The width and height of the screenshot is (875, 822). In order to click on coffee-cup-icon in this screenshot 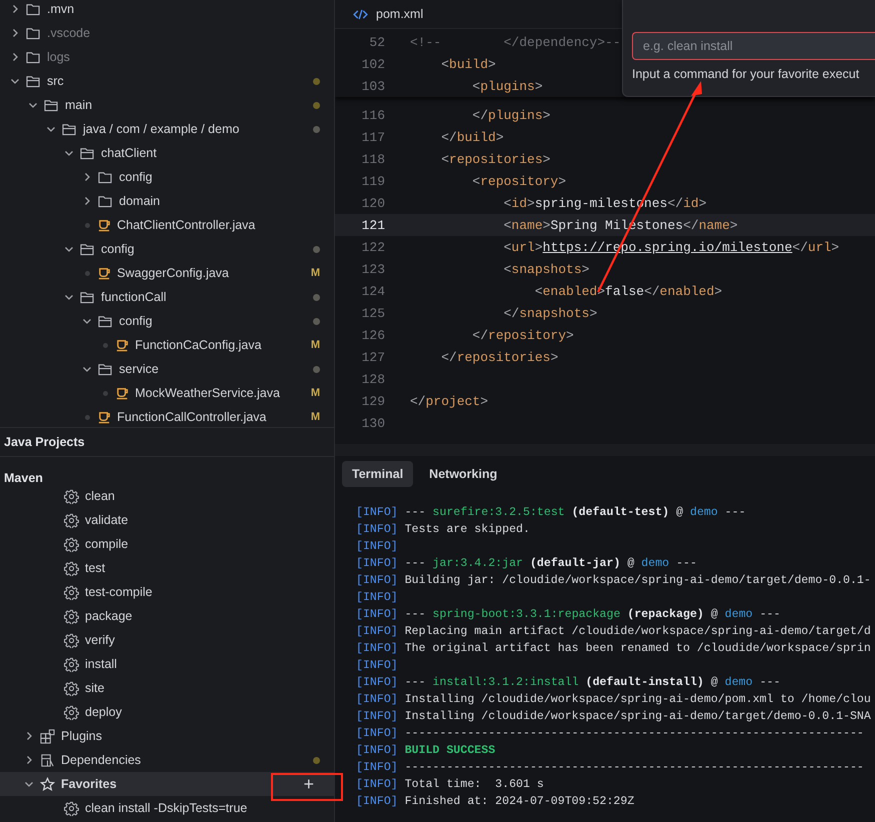, I will do `click(122, 393)`.